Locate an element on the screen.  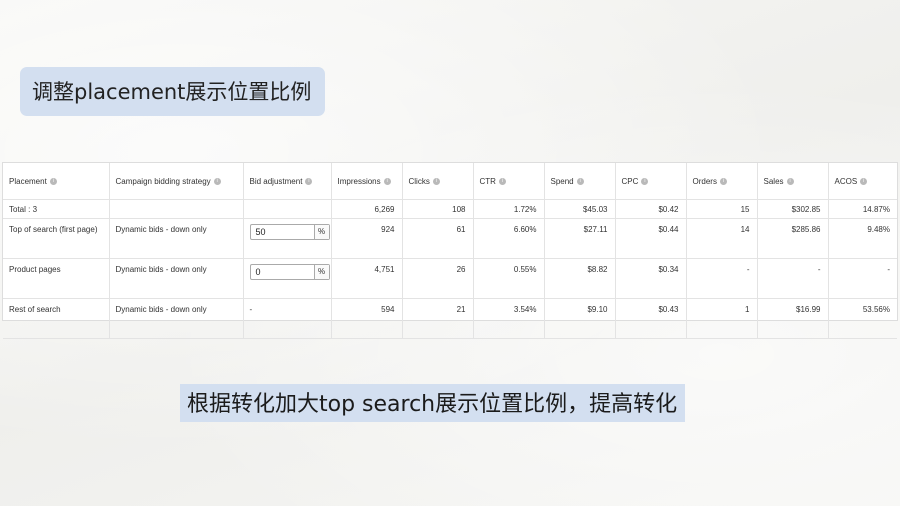
orders-cell: 1 is located at coordinates (722, 318).